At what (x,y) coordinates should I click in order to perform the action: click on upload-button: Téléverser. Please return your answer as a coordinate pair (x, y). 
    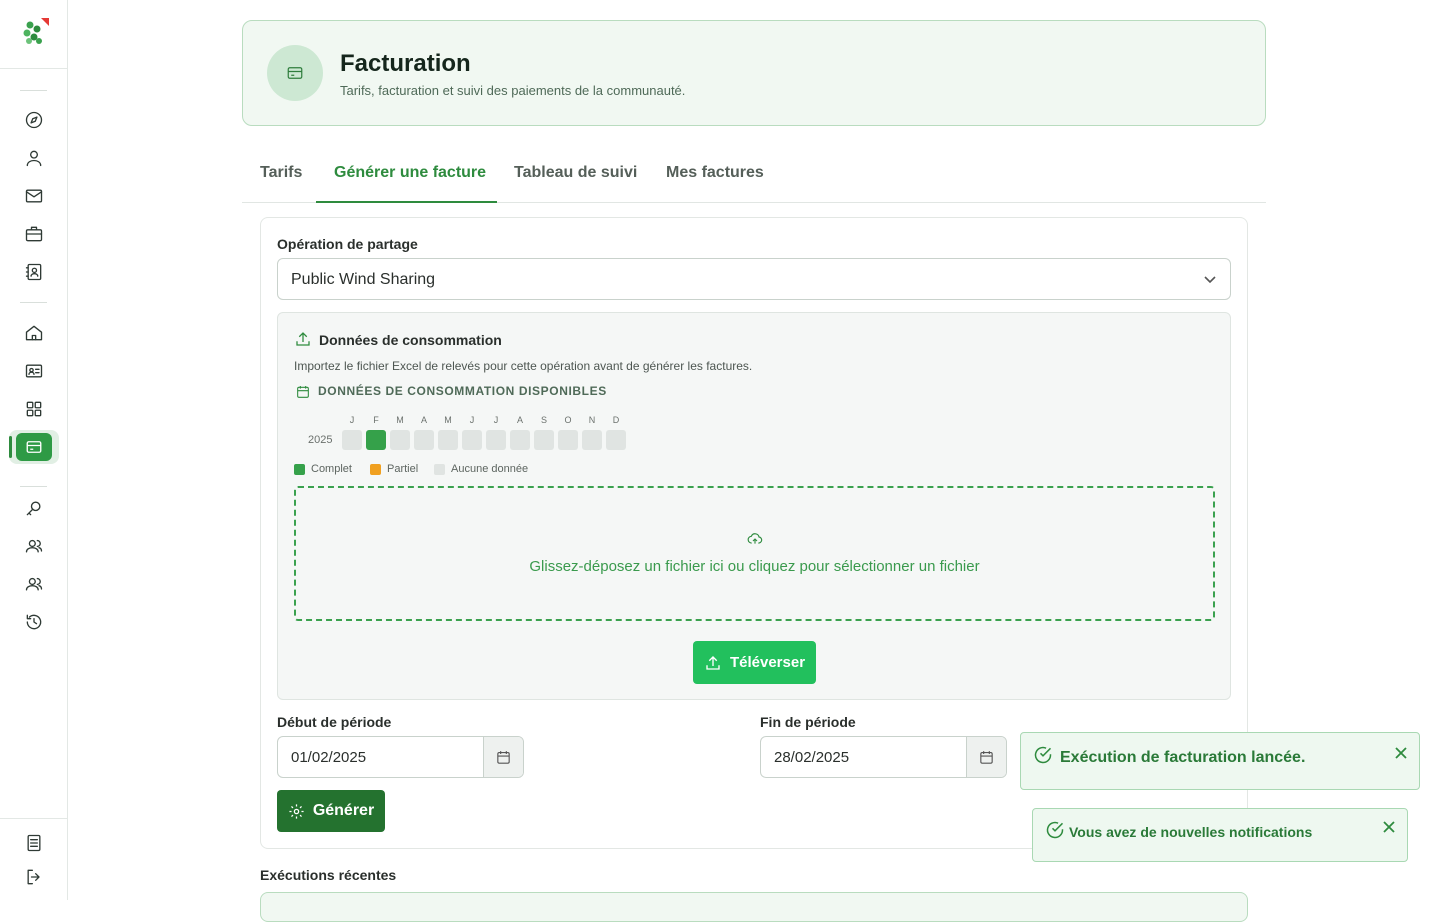
    Looking at the image, I should click on (754, 662).